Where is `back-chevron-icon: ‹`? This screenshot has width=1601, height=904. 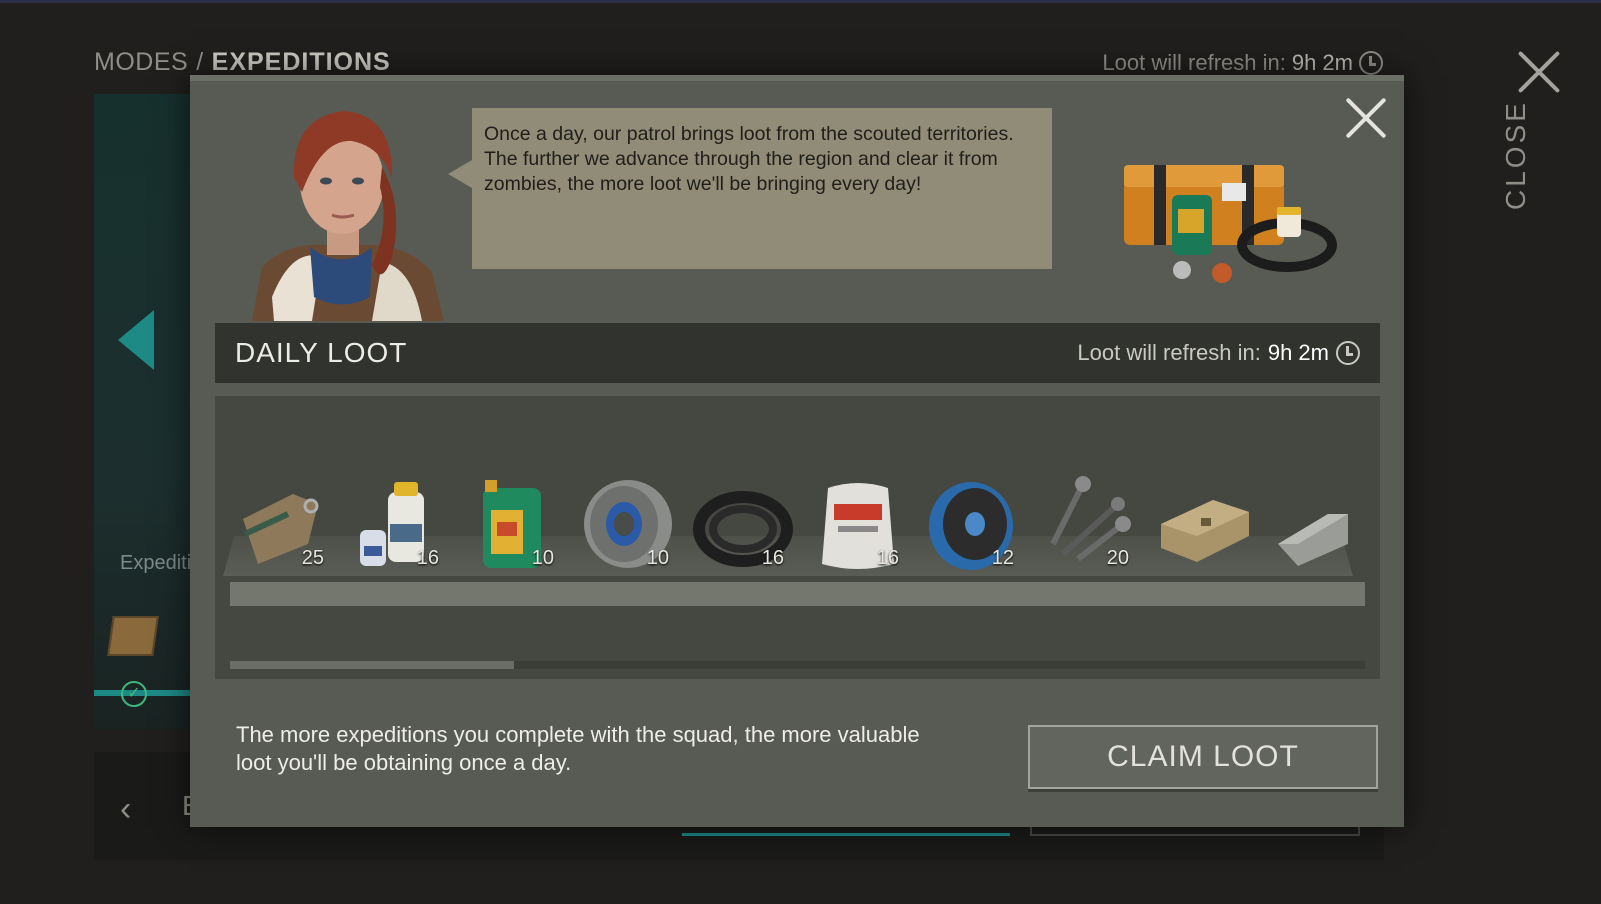
back-chevron-icon: ‹ is located at coordinates (125, 809).